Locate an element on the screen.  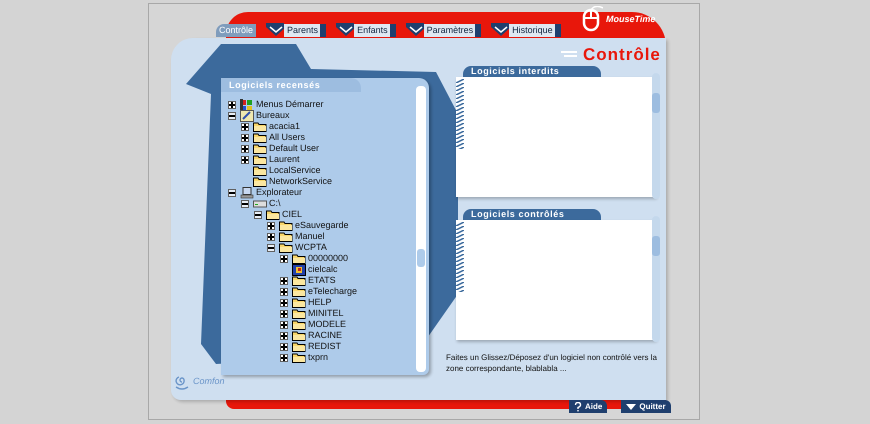
tree-item: 00000000 is located at coordinates (328, 258).